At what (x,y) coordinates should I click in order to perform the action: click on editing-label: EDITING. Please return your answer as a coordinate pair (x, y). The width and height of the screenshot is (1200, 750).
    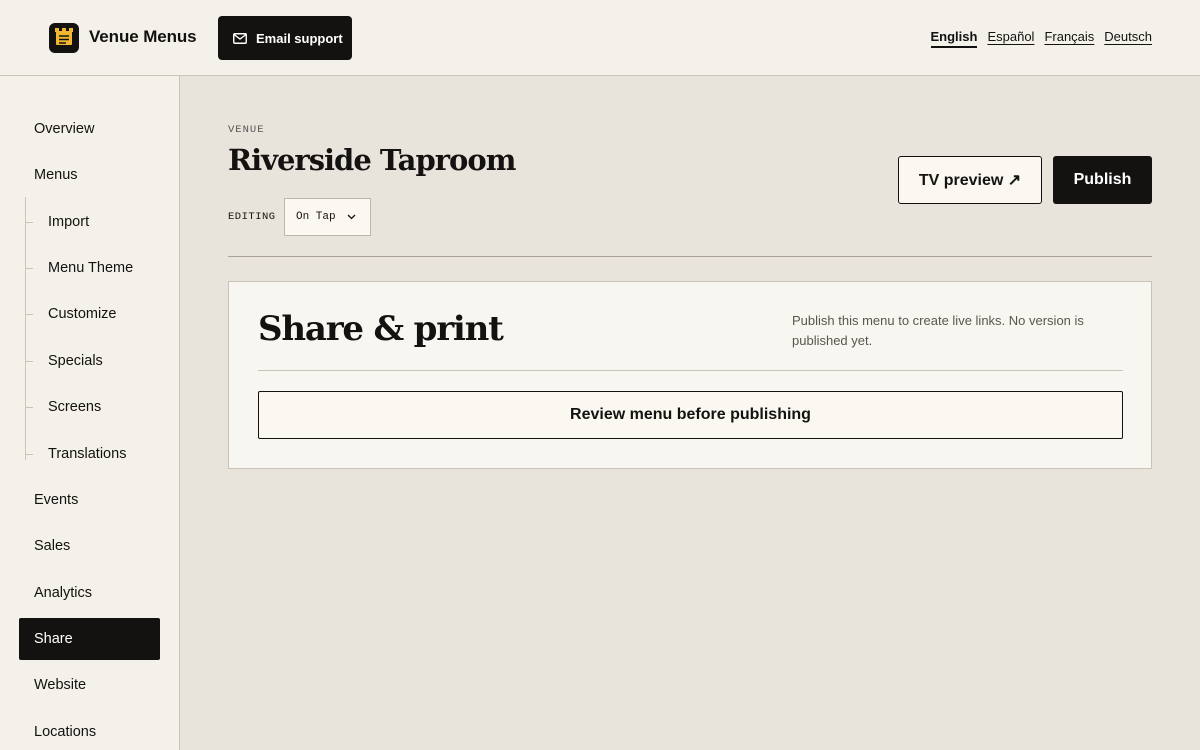
    Looking at the image, I should click on (252, 217).